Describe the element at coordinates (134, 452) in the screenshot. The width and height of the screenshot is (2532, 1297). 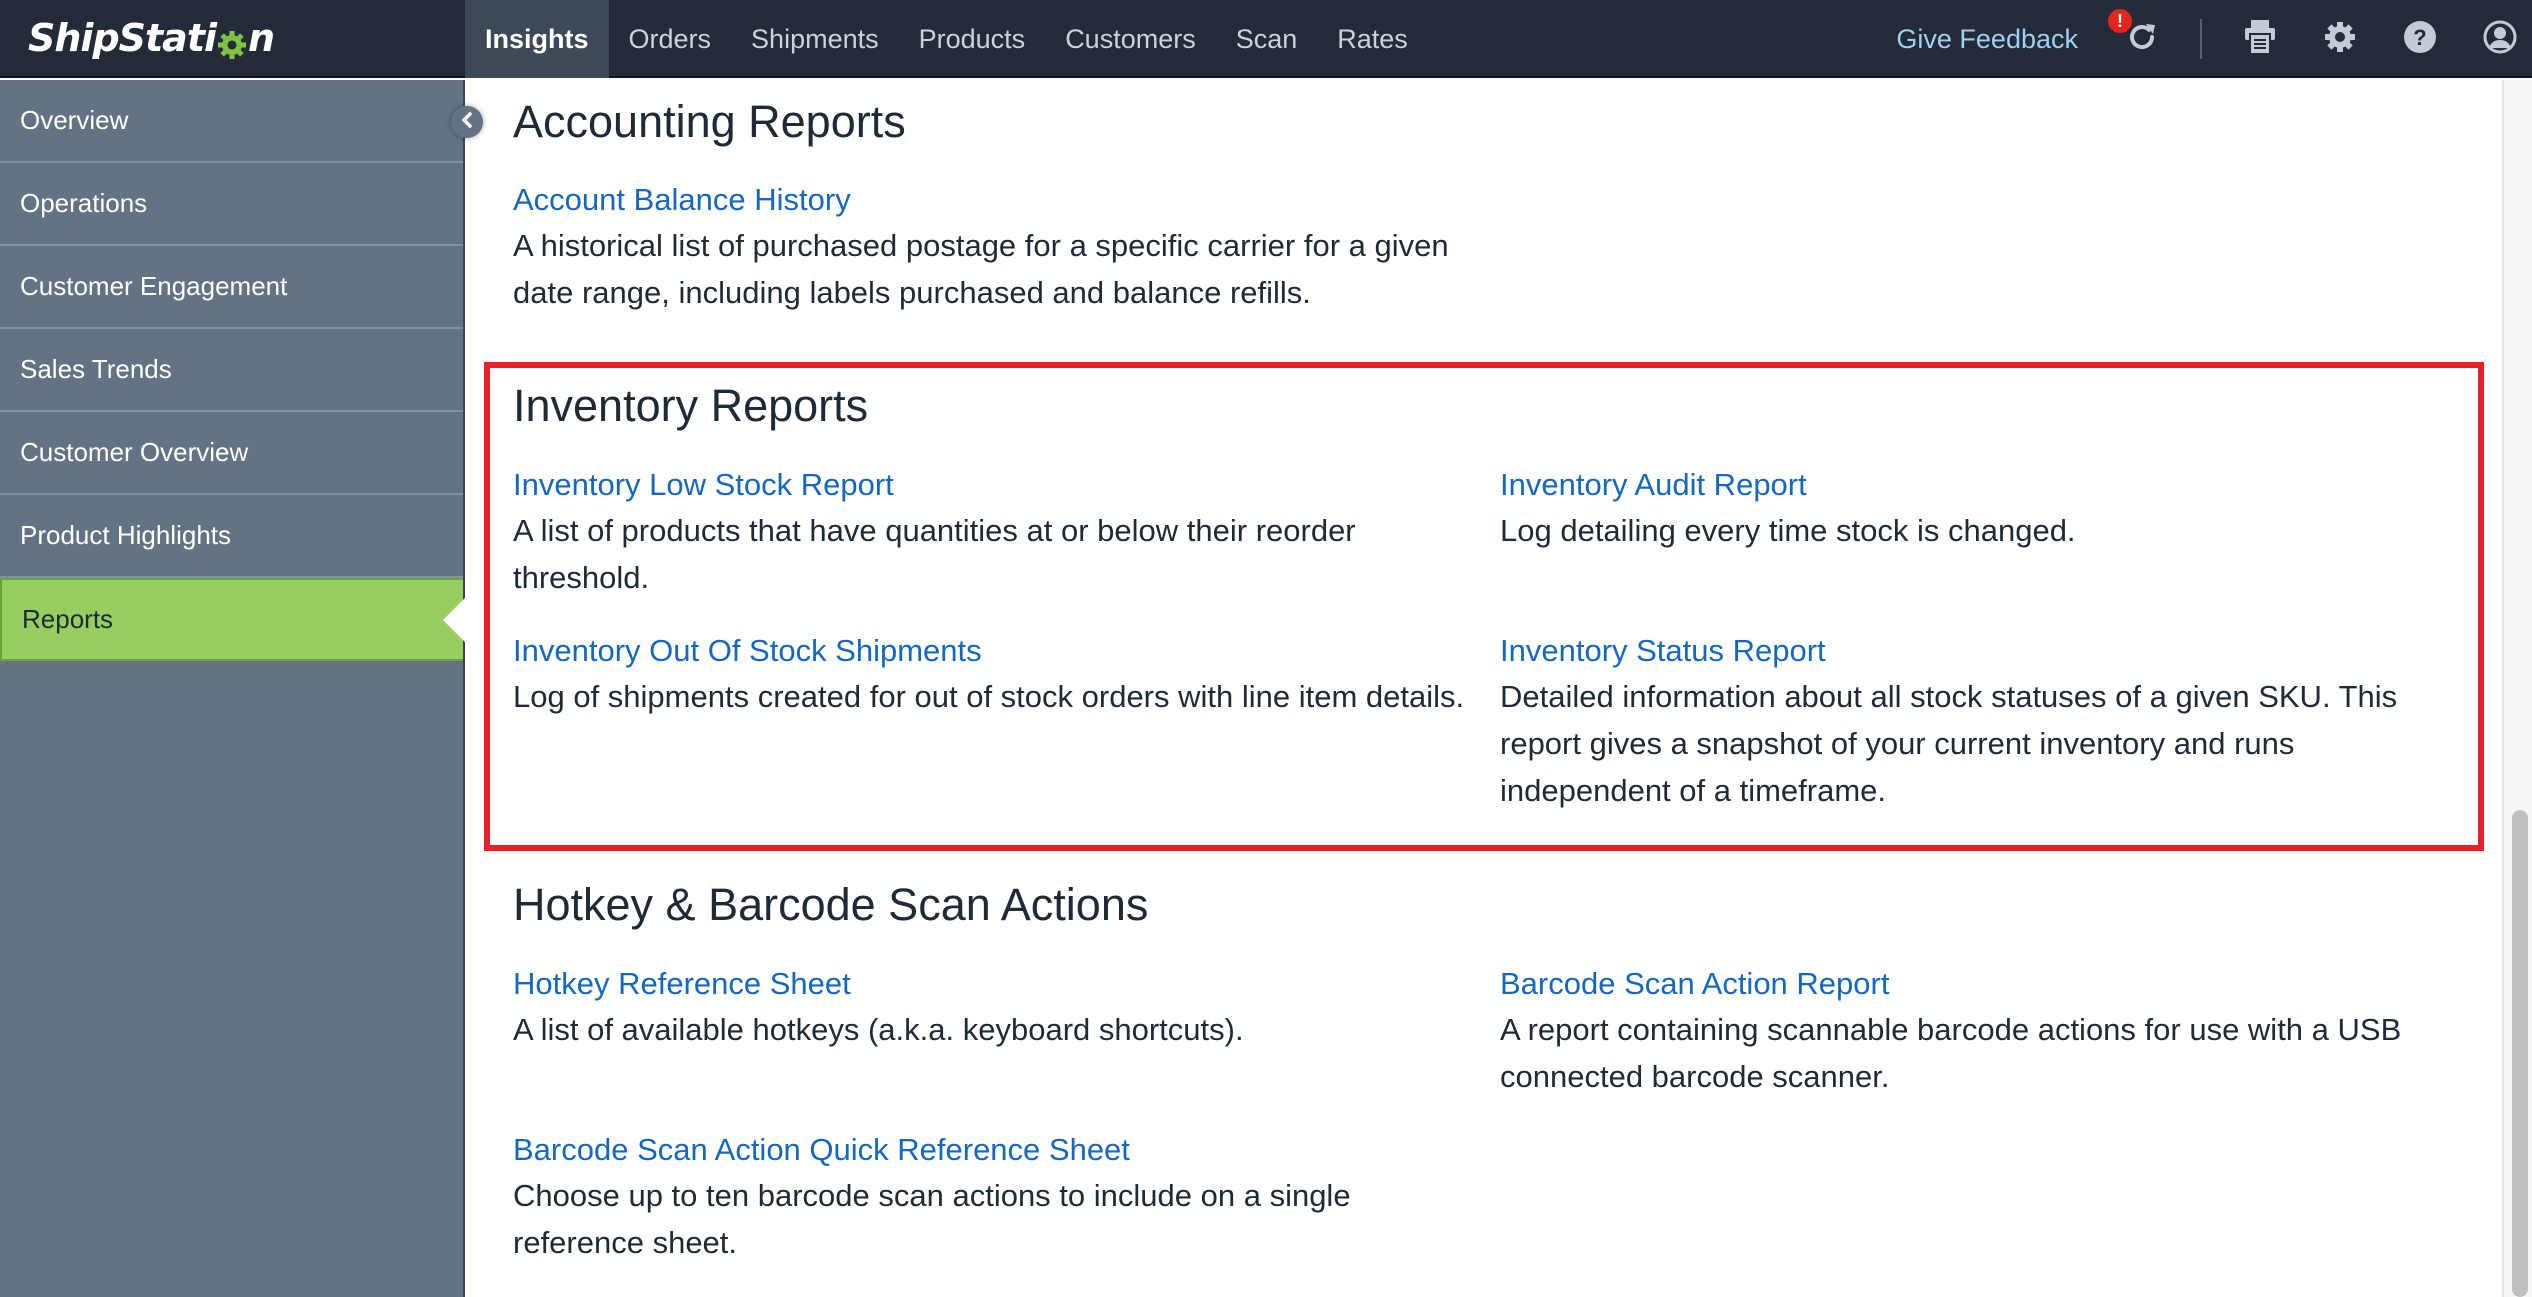
I see `sidebar-item-label: Customer Overview` at that location.